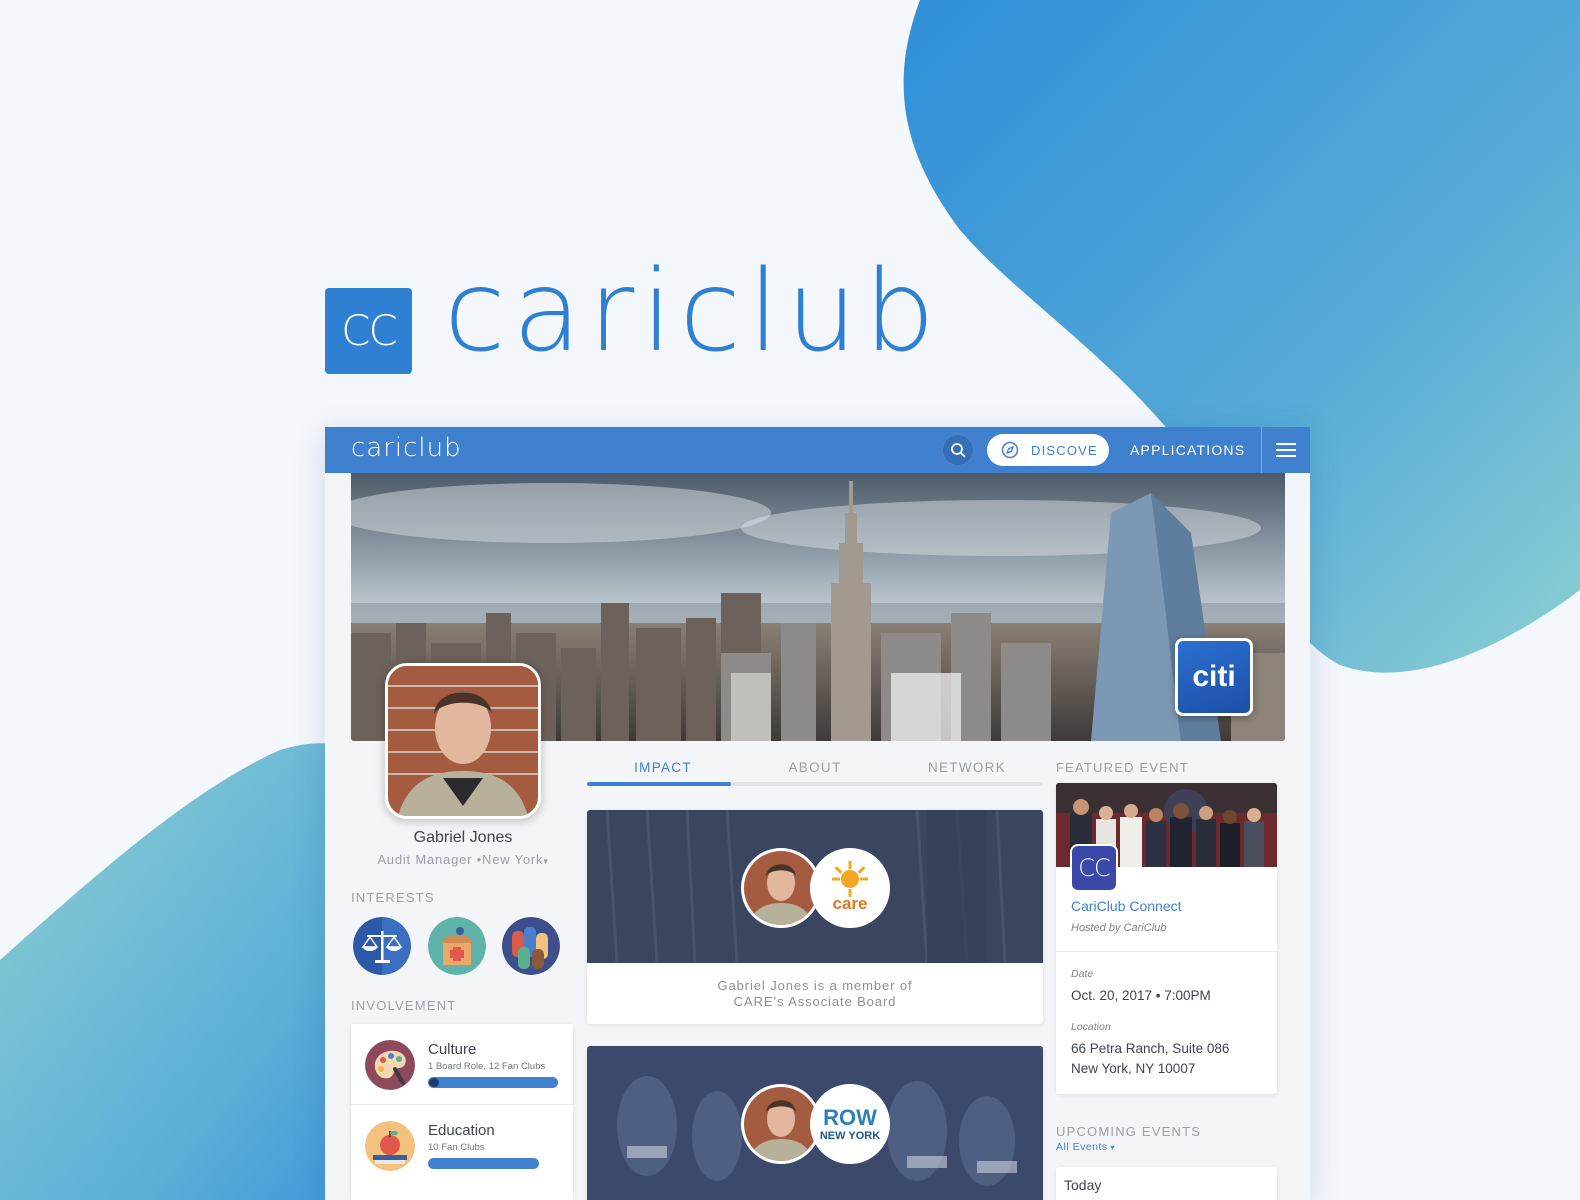 This screenshot has height=1200, width=1580. I want to click on involvement-item-education: Education 10 Fan Clubs, so click(462, 1144).